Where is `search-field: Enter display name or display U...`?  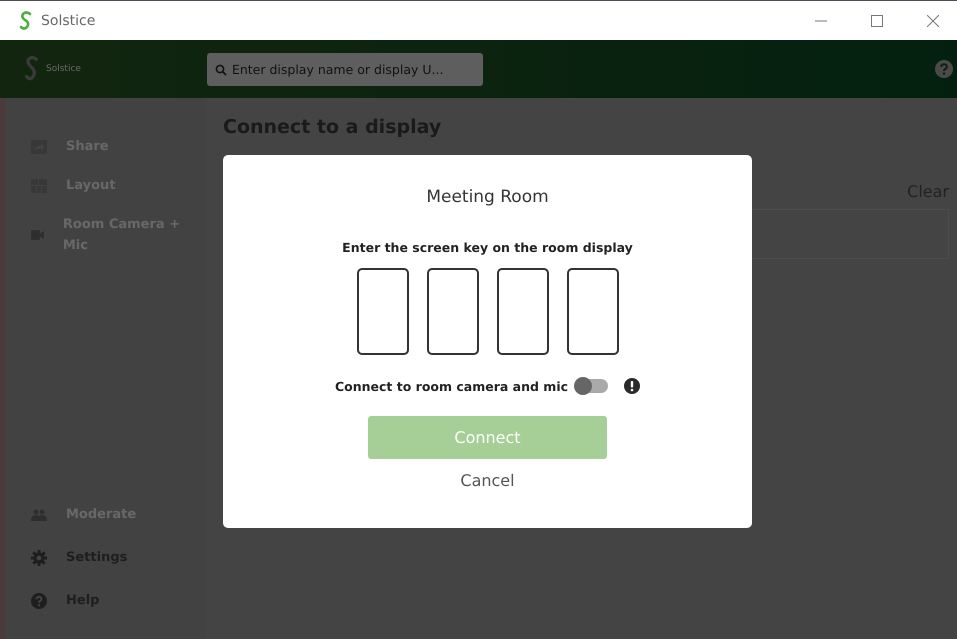 search-field: Enter display name or display U... is located at coordinates (344, 69).